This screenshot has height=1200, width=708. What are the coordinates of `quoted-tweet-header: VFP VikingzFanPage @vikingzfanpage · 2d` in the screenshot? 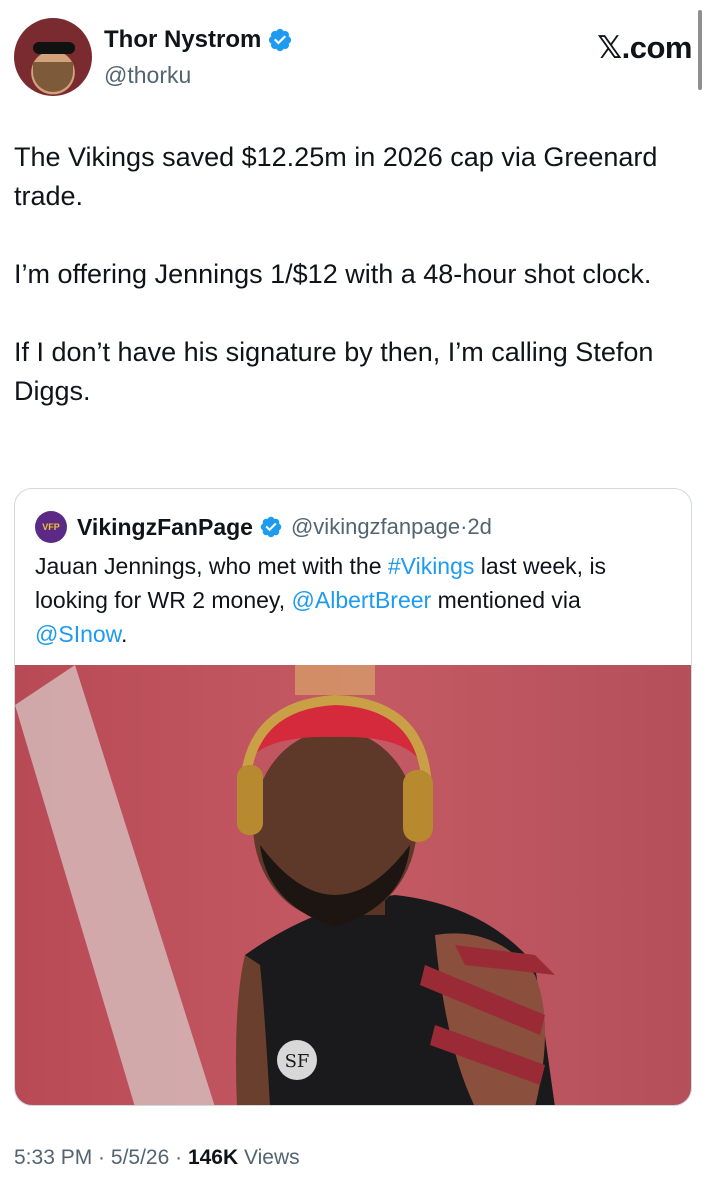 It's located at (263, 527).